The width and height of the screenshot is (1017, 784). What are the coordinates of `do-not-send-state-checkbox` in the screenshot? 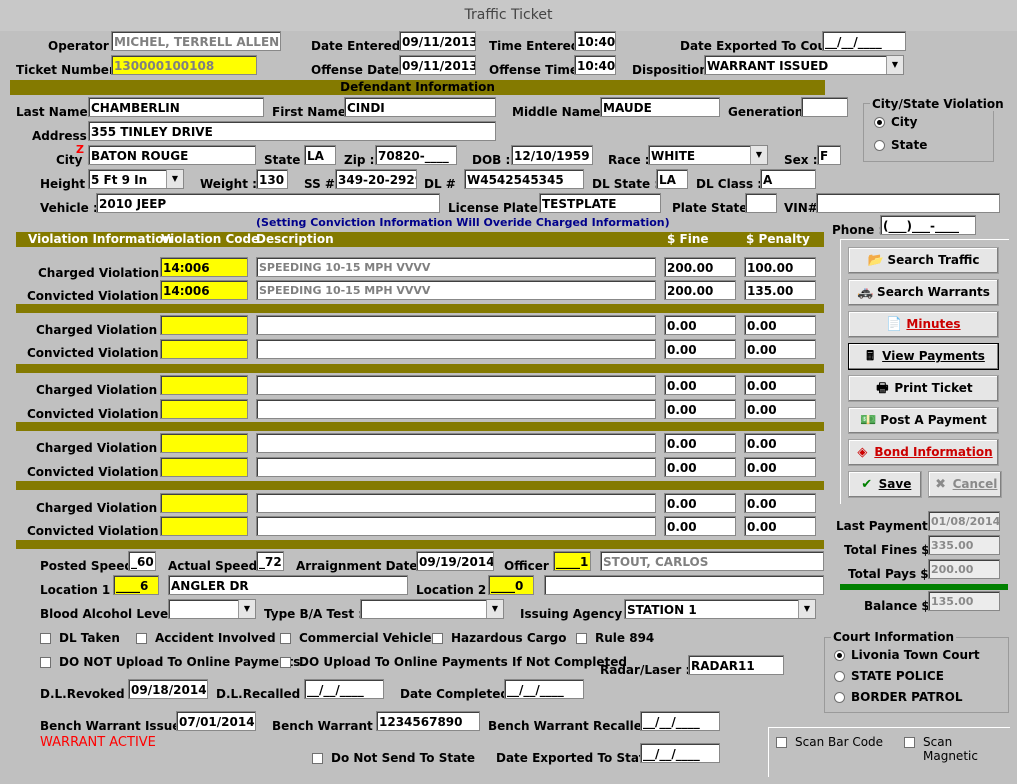 It's located at (317, 758).